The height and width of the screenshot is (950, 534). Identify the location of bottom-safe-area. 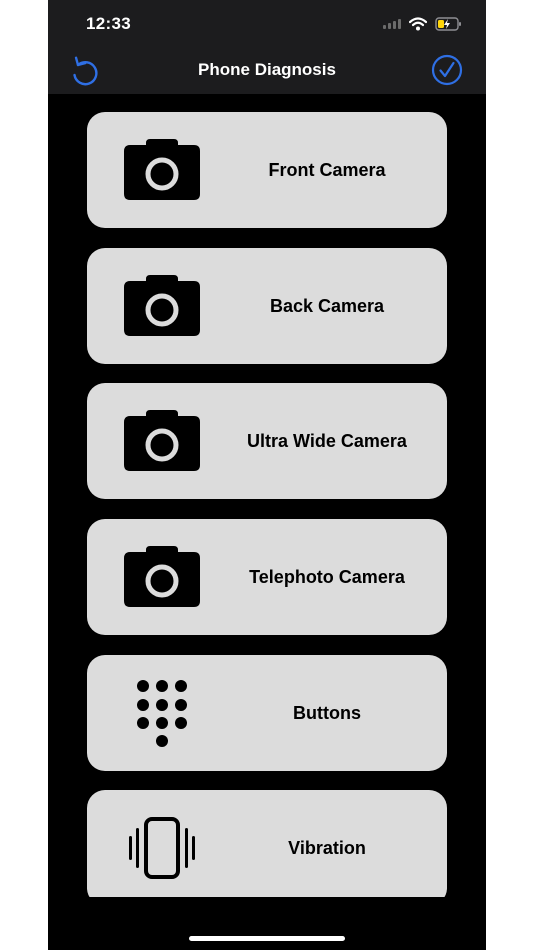
(267, 923).